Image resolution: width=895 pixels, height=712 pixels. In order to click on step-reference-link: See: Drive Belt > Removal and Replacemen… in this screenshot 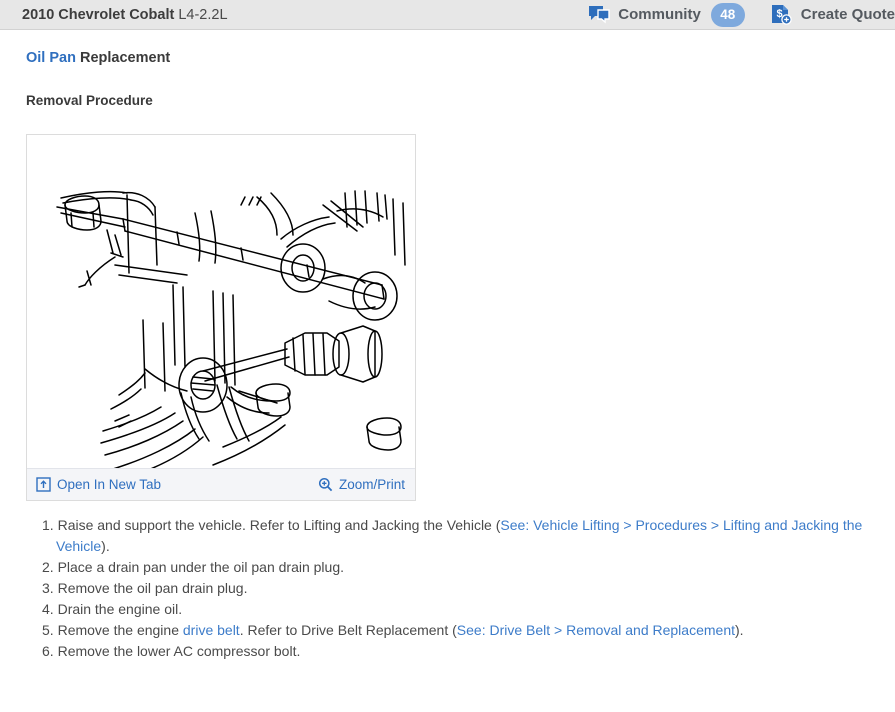, I will do `click(596, 630)`.